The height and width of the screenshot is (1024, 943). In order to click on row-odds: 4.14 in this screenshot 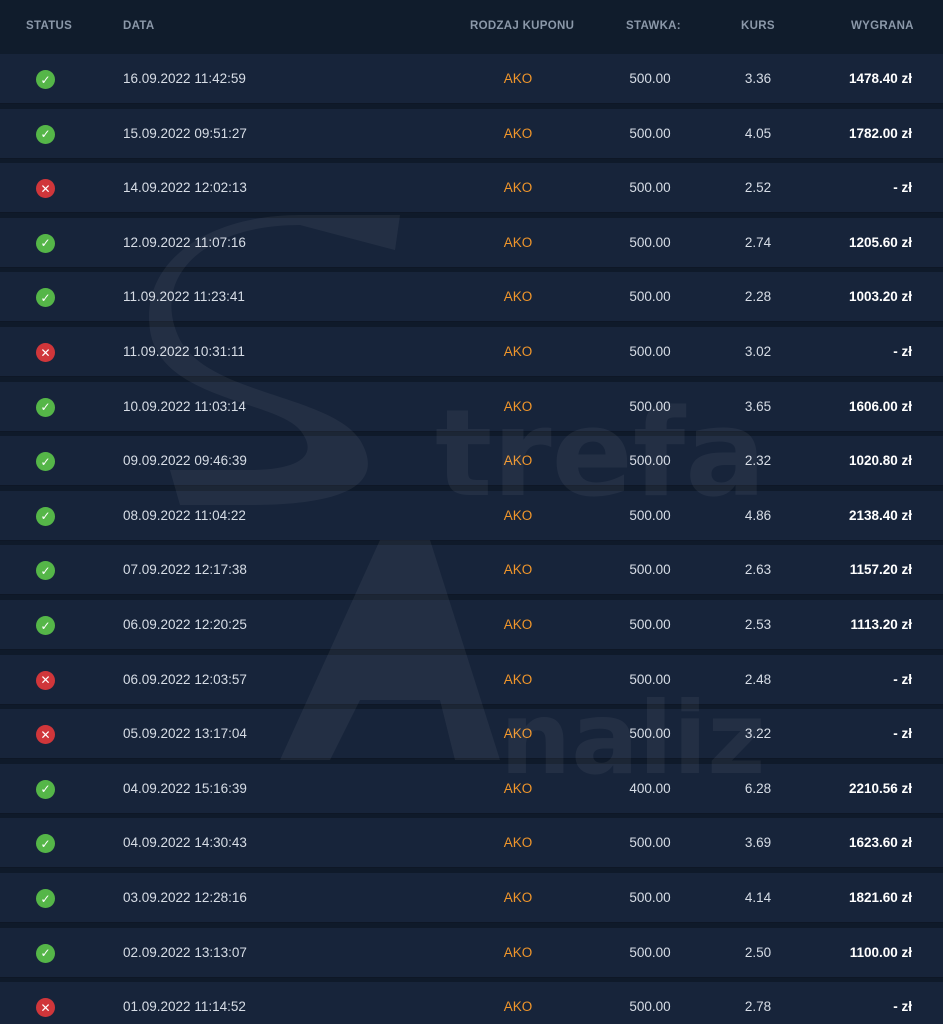, I will do `click(758, 897)`.